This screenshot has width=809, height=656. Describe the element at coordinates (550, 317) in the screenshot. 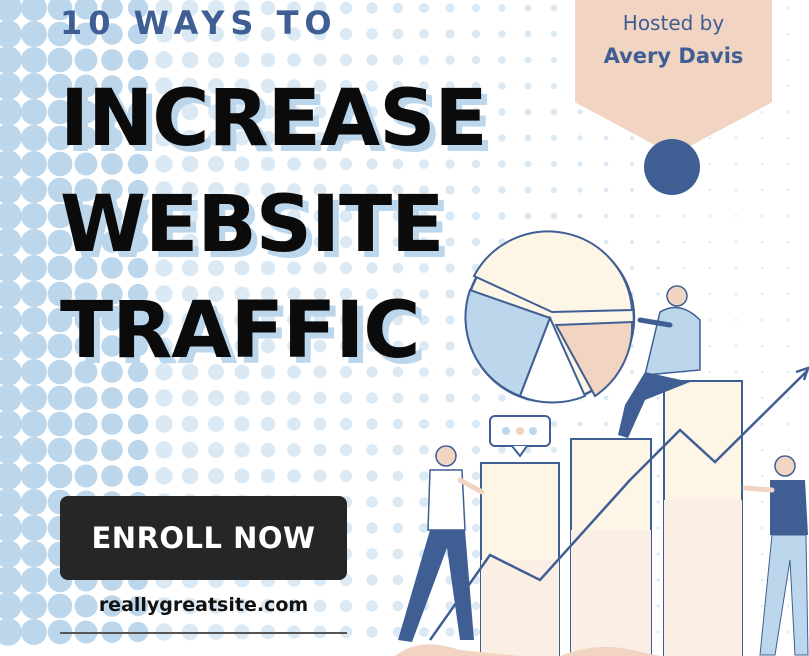

I see `pie-chart-icon` at that location.